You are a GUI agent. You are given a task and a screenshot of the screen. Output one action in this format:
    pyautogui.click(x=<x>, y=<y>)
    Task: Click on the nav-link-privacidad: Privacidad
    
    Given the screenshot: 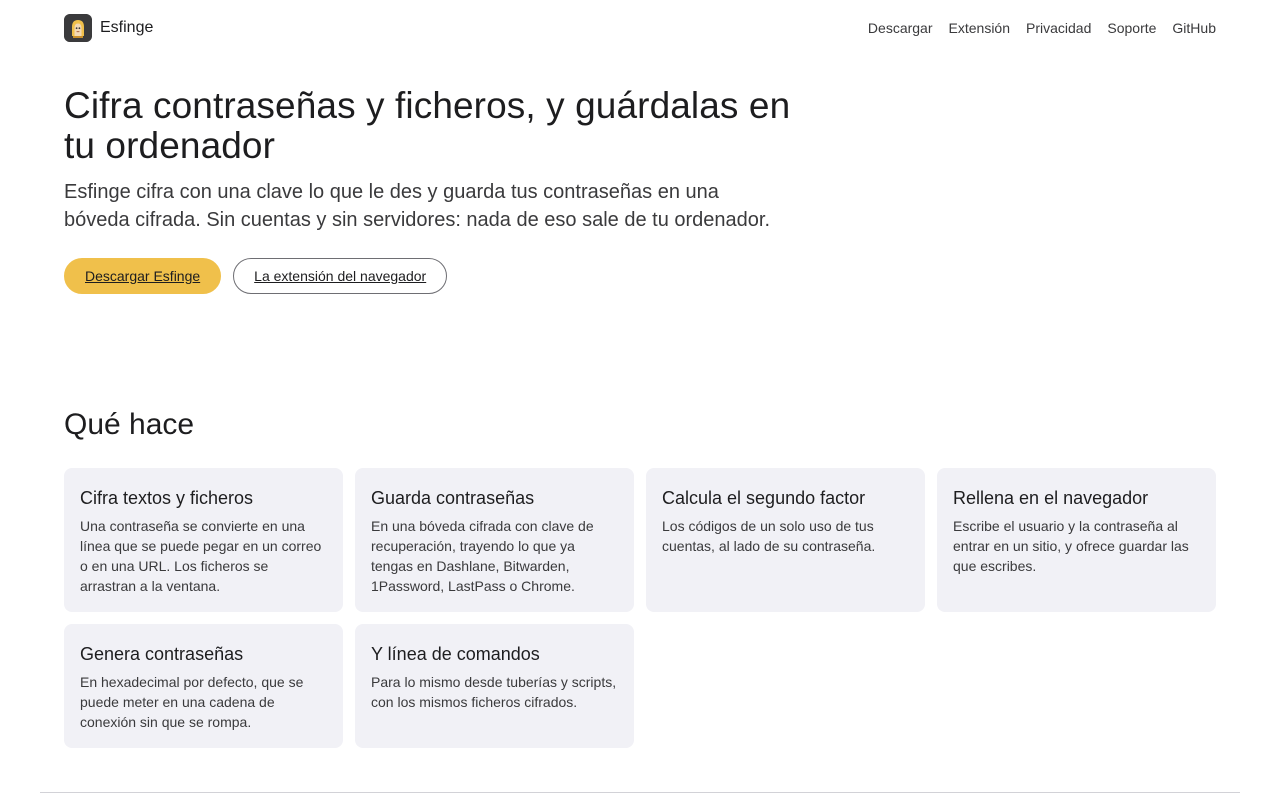 What is the action you would take?
    pyautogui.click(x=1058, y=28)
    